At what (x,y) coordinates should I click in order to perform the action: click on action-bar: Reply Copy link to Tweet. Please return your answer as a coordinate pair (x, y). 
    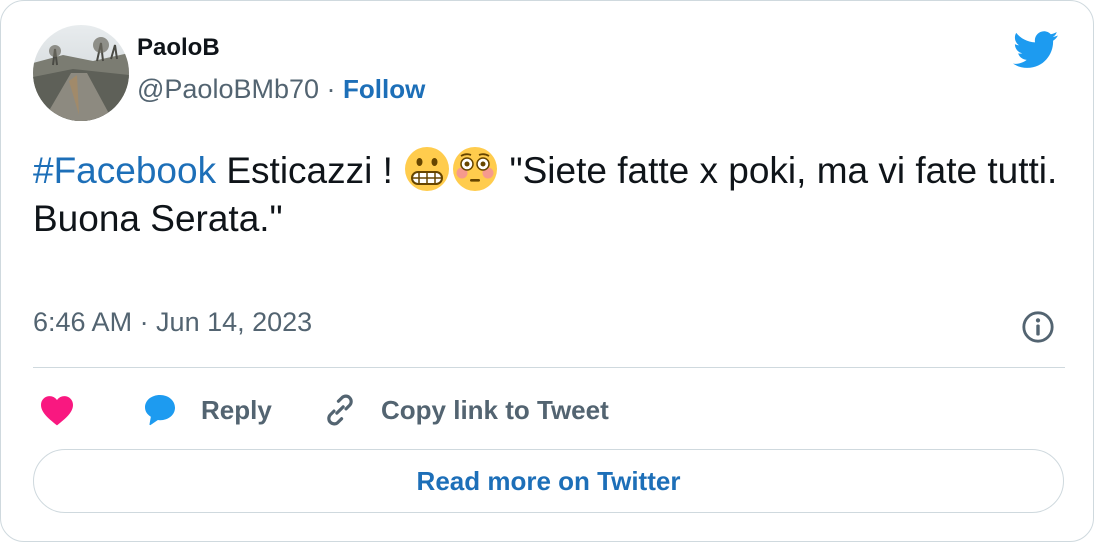
    Looking at the image, I should click on (549, 410).